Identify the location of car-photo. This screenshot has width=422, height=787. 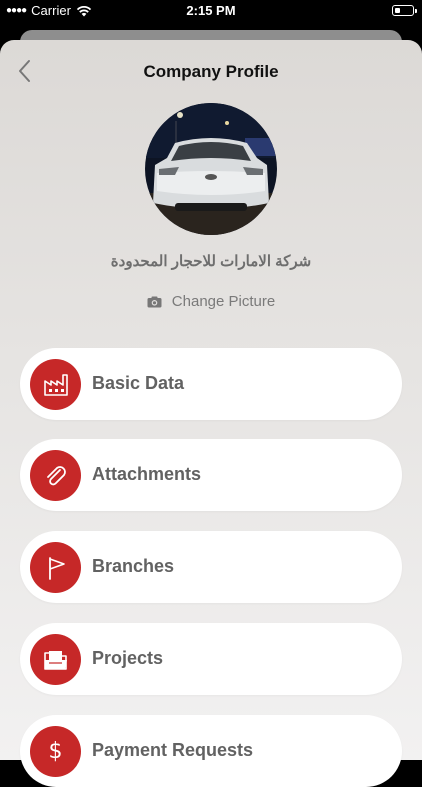
(211, 169).